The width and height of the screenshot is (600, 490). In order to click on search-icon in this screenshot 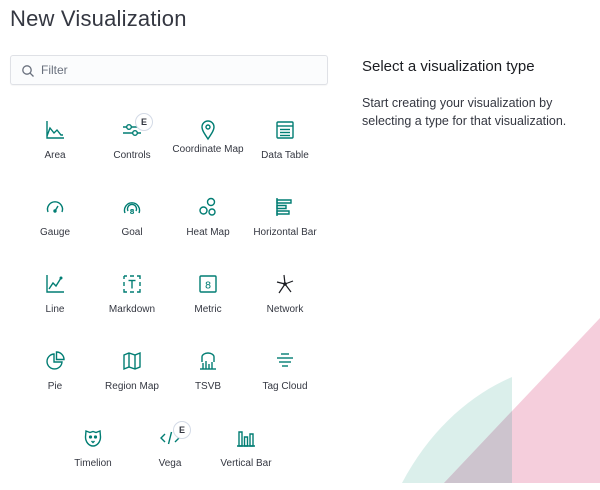, I will do `click(28, 71)`.